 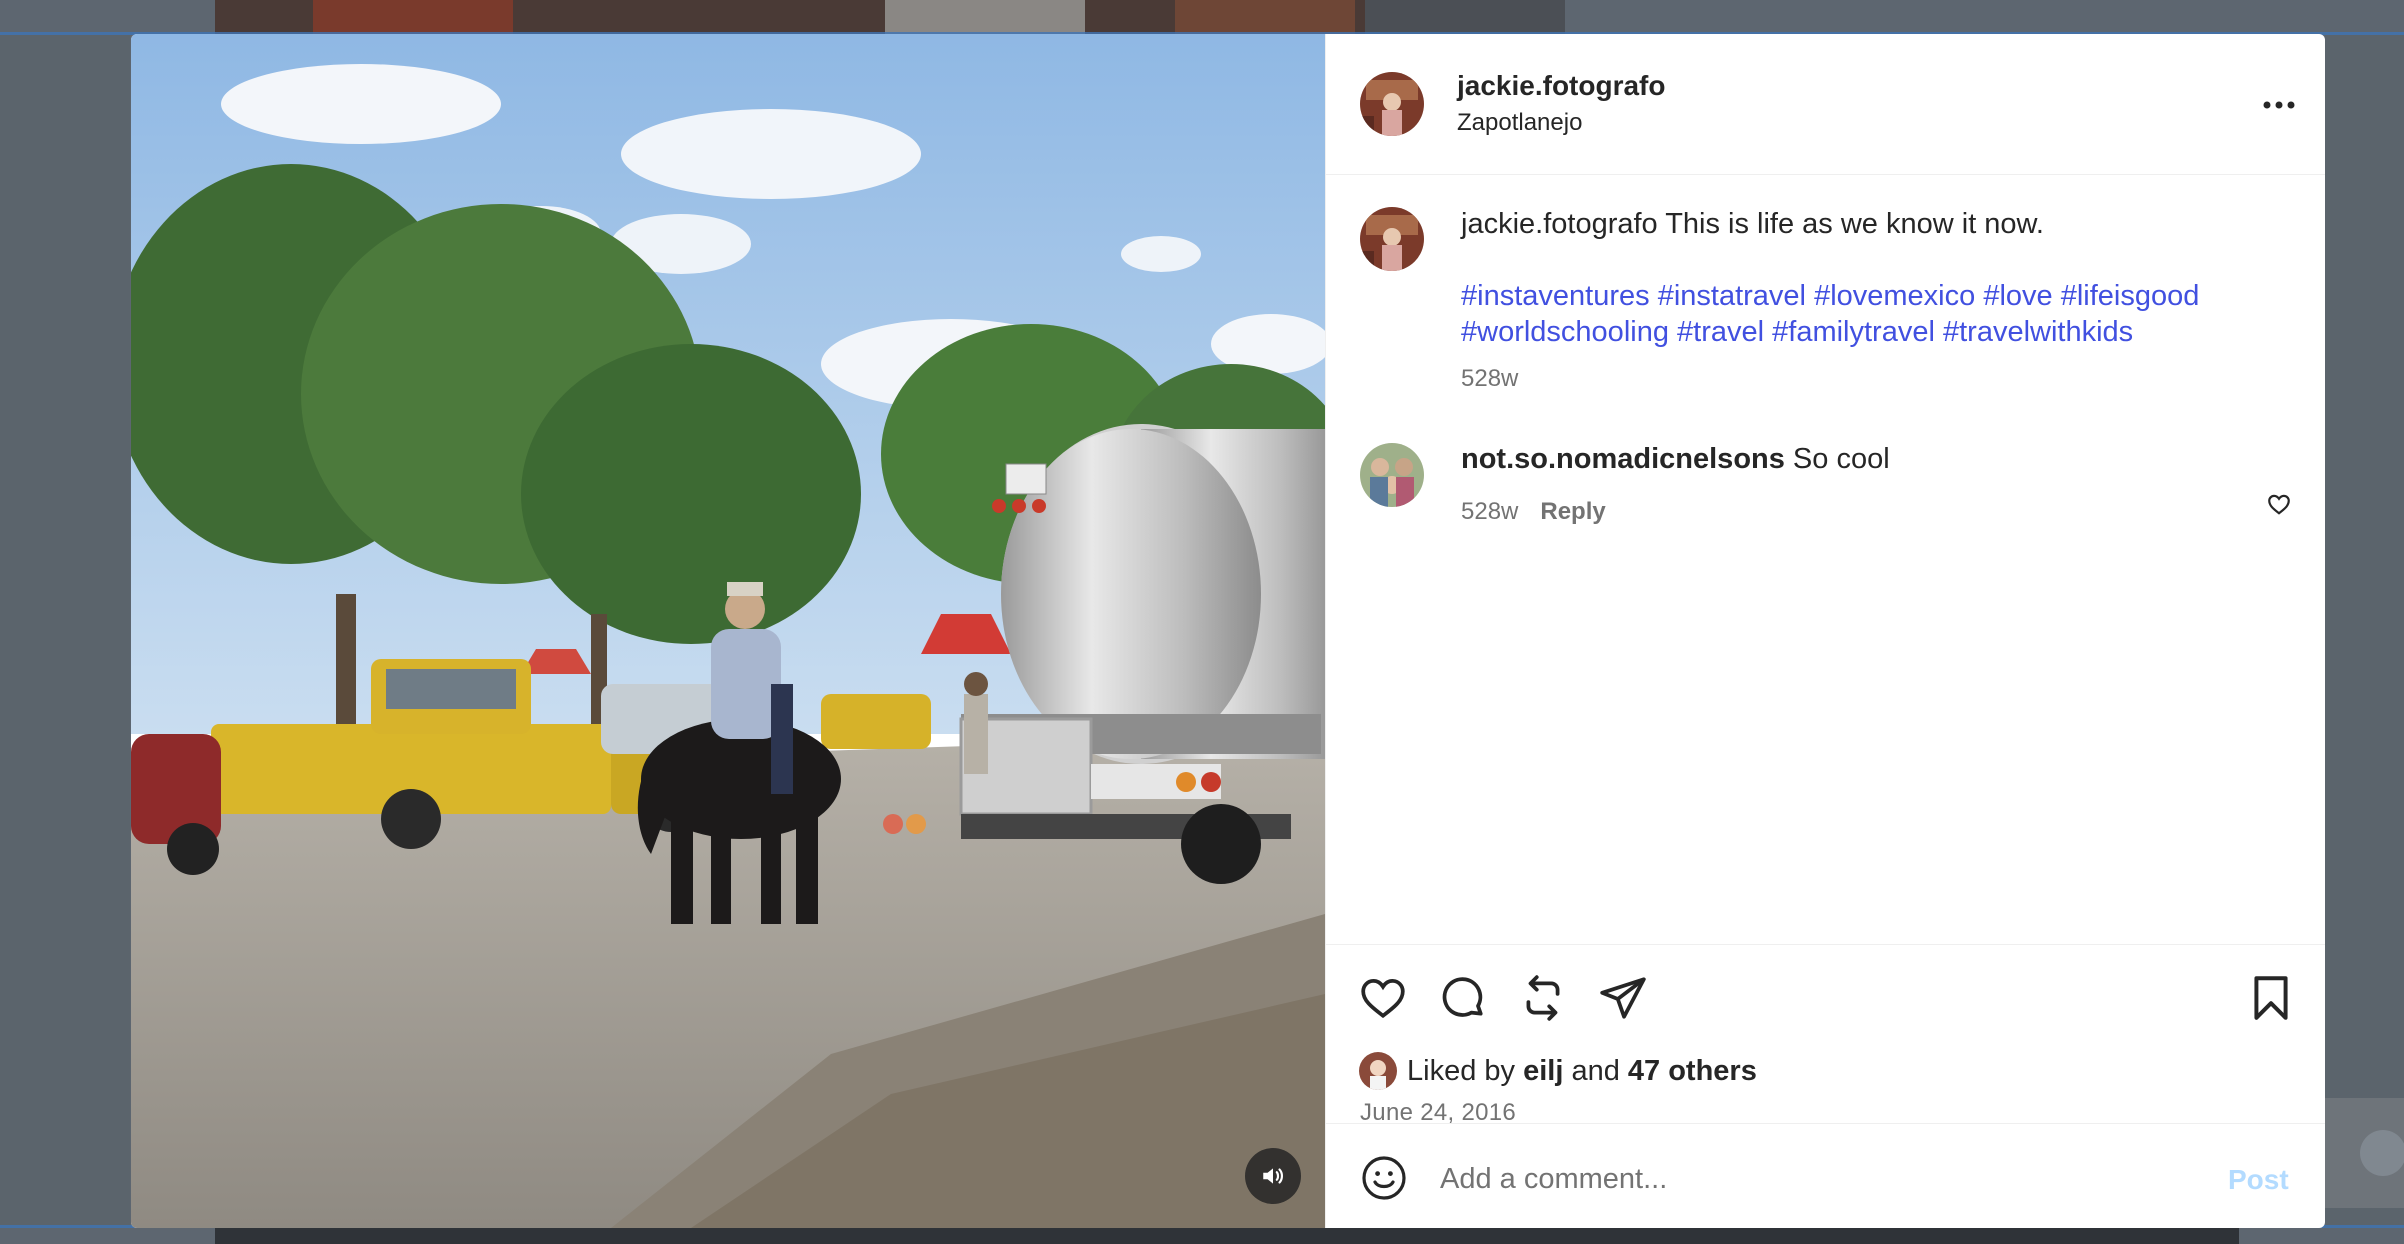 I want to click on emoji-smile-icon, so click(x=1384, y=1178).